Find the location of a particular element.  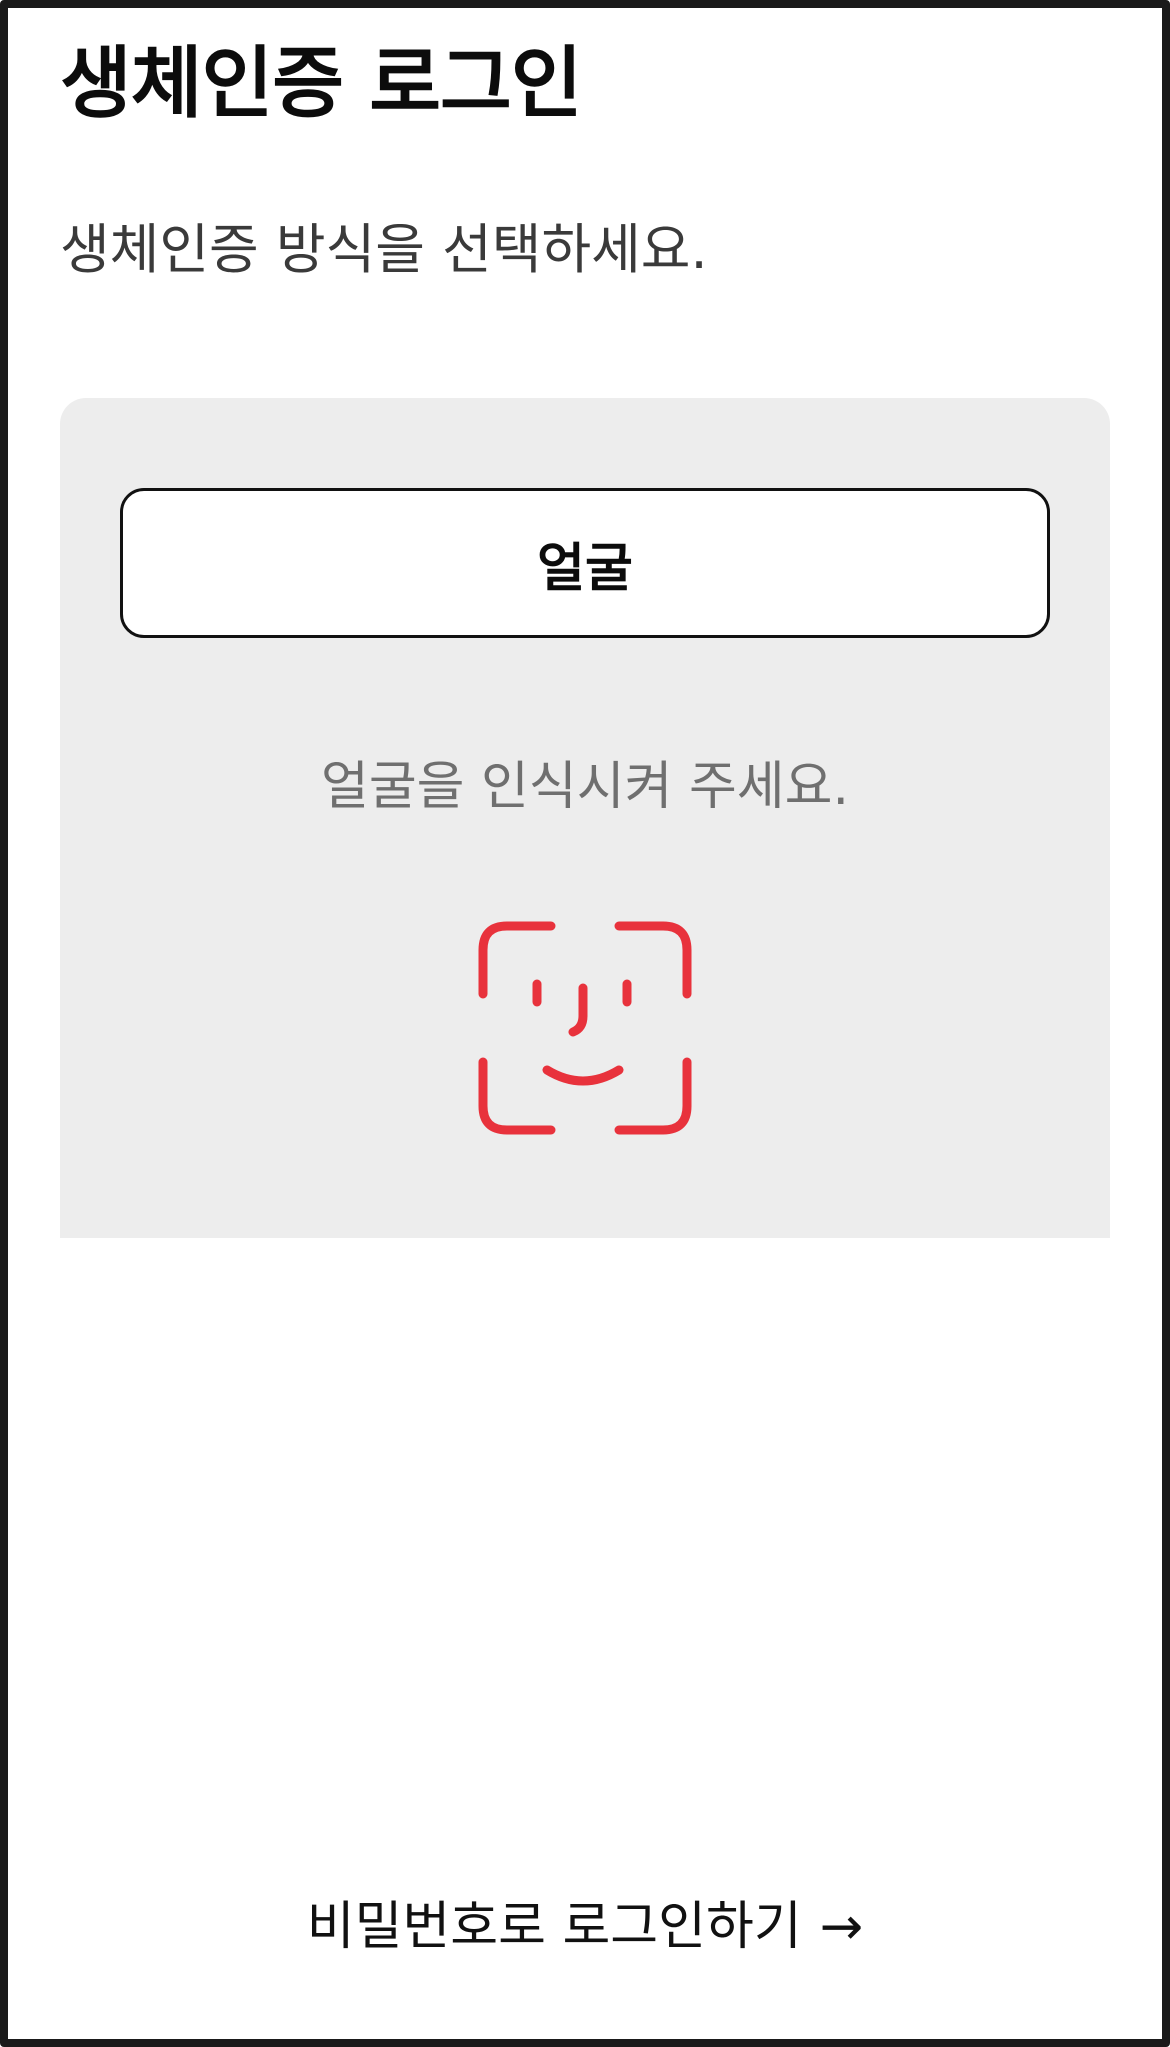

page-title: 생체인증 로그인 is located at coordinates (321, 84).